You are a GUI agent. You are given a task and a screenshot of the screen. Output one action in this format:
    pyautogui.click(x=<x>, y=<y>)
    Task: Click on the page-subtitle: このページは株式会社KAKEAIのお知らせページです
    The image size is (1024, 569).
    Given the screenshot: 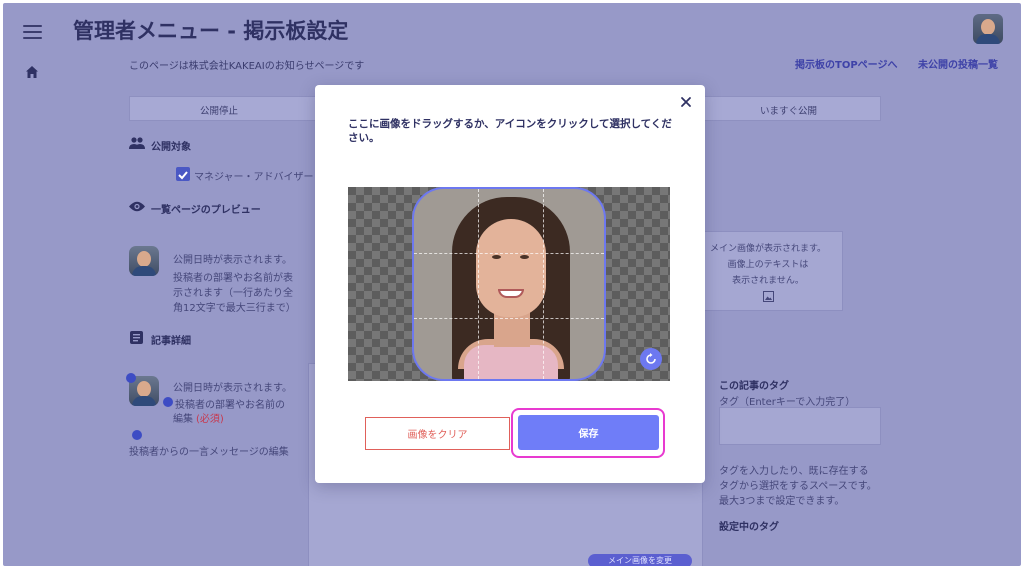 What is the action you would take?
    pyautogui.click(x=247, y=66)
    